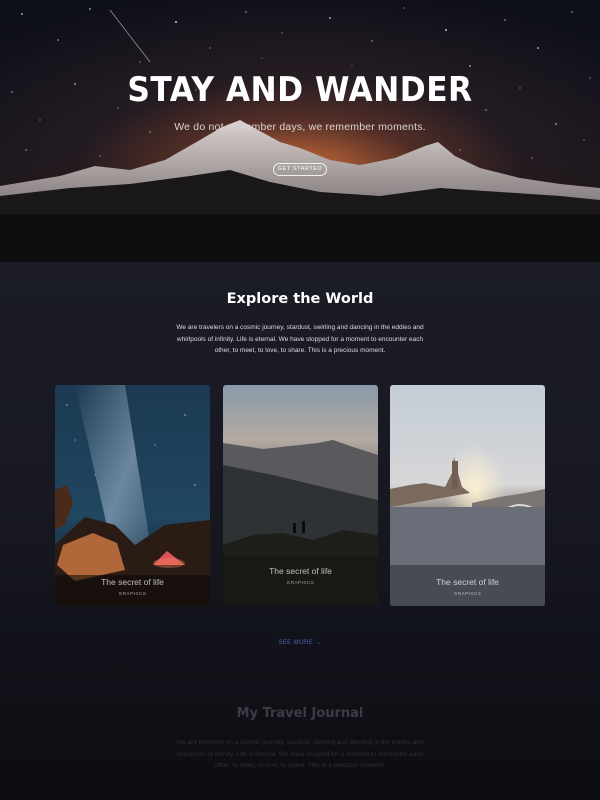 Image resolution: width=600 pixels, height=800 pixels. What do you see at coordinates (300, 90) in the screenshot?
I see `hero-title: STAY AND WANDER` at bounding box center [300, 90].